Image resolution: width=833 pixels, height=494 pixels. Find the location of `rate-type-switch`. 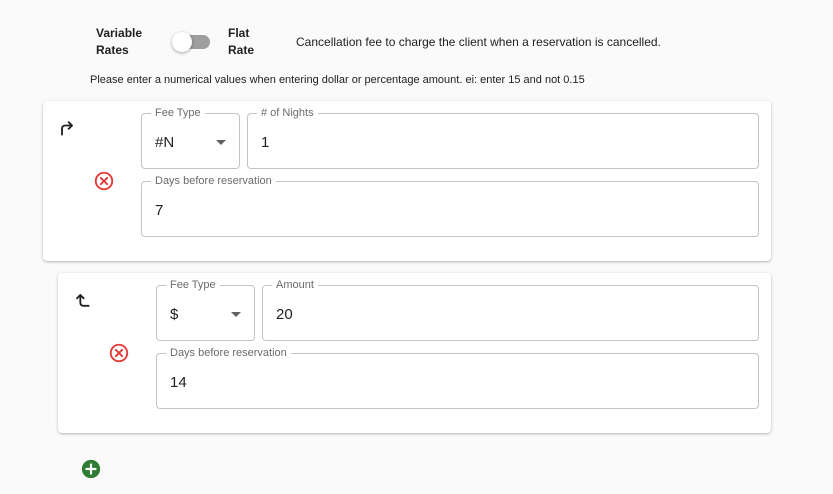

rate-type-switch is located at coordinates (192, 42).